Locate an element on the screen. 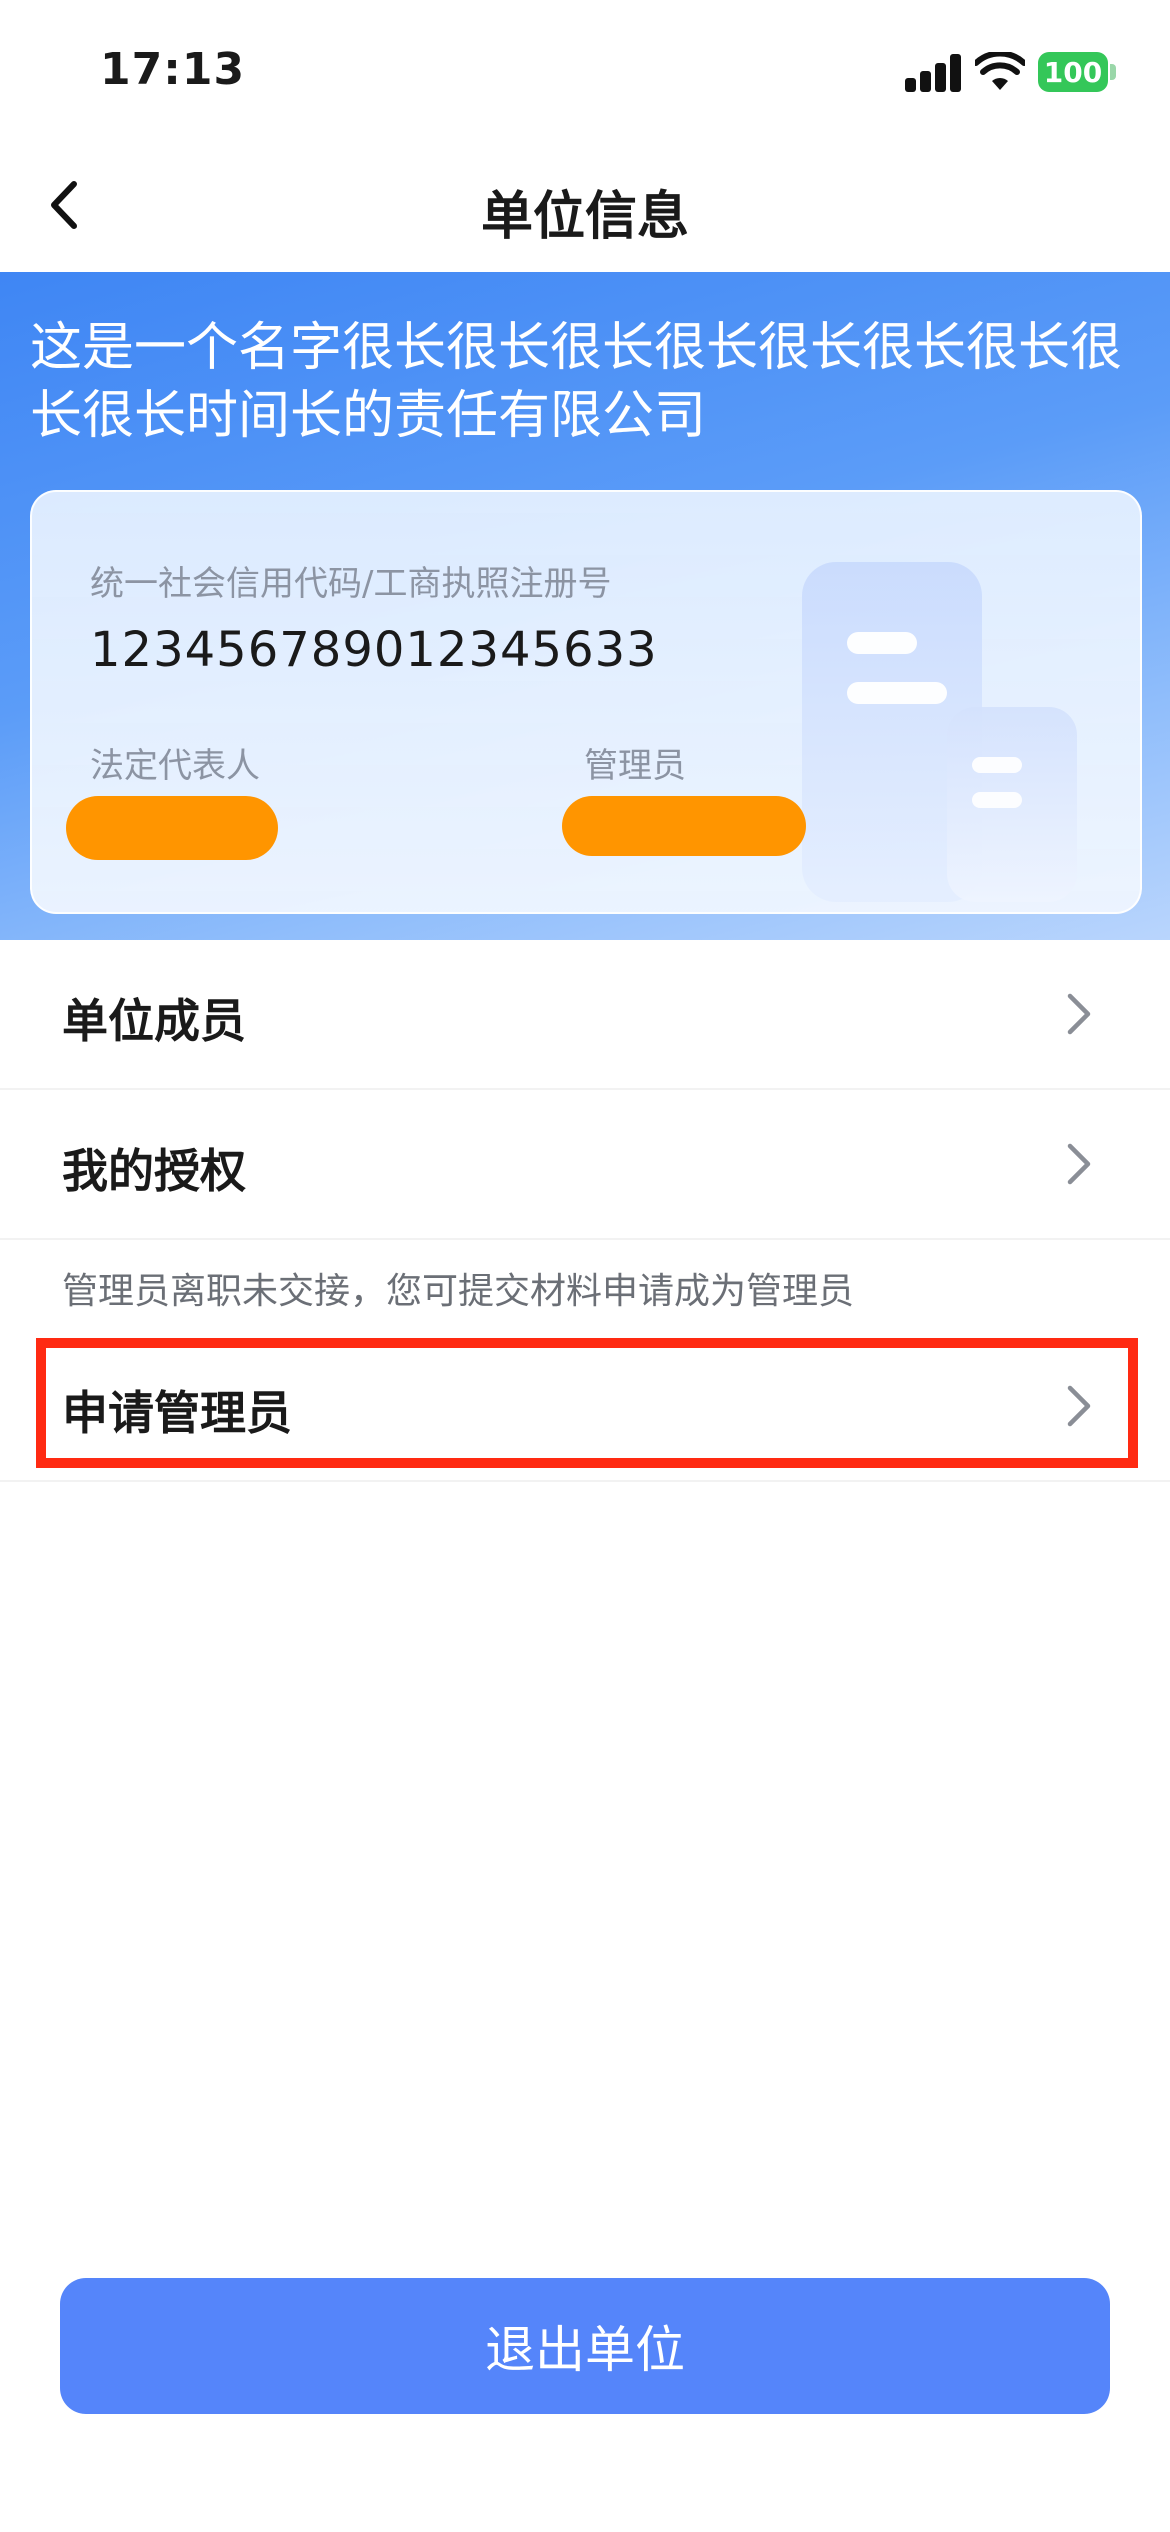 Image resolution: width=1170 pixels, height=2532 pixels. battery-level: 100 is located at coordinates (1073, 72).